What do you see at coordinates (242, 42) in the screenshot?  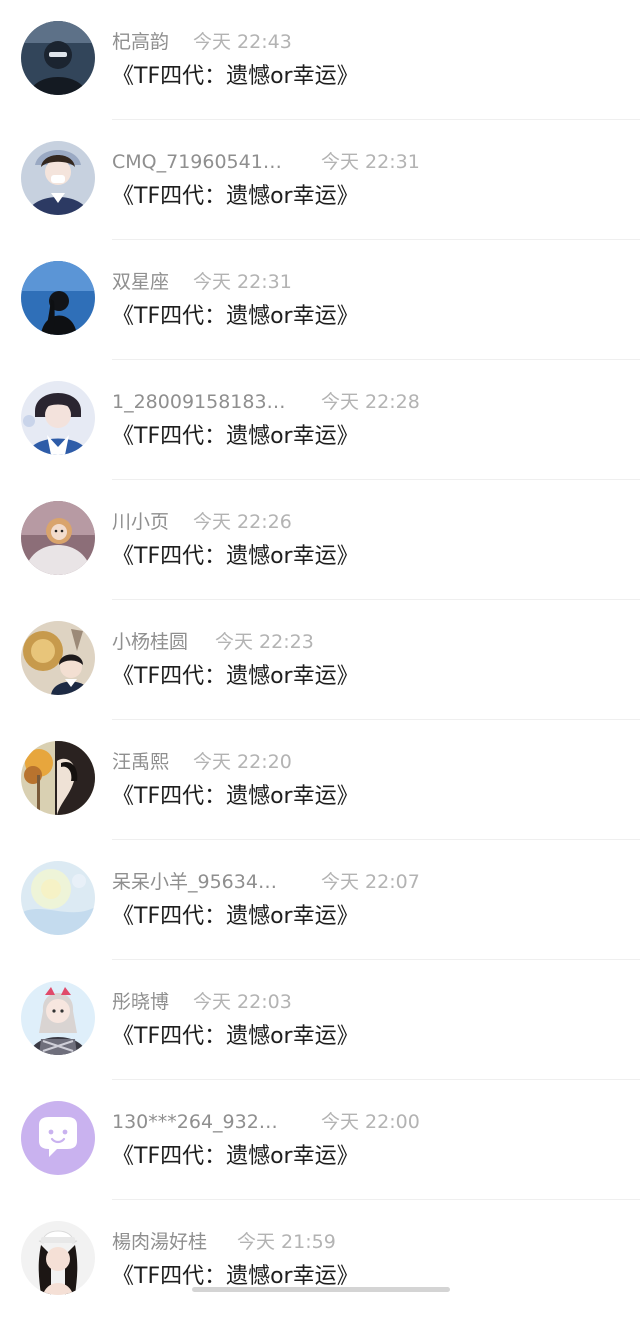 I see `message-time: 今天 22:43` at bounding box center [242, 42].